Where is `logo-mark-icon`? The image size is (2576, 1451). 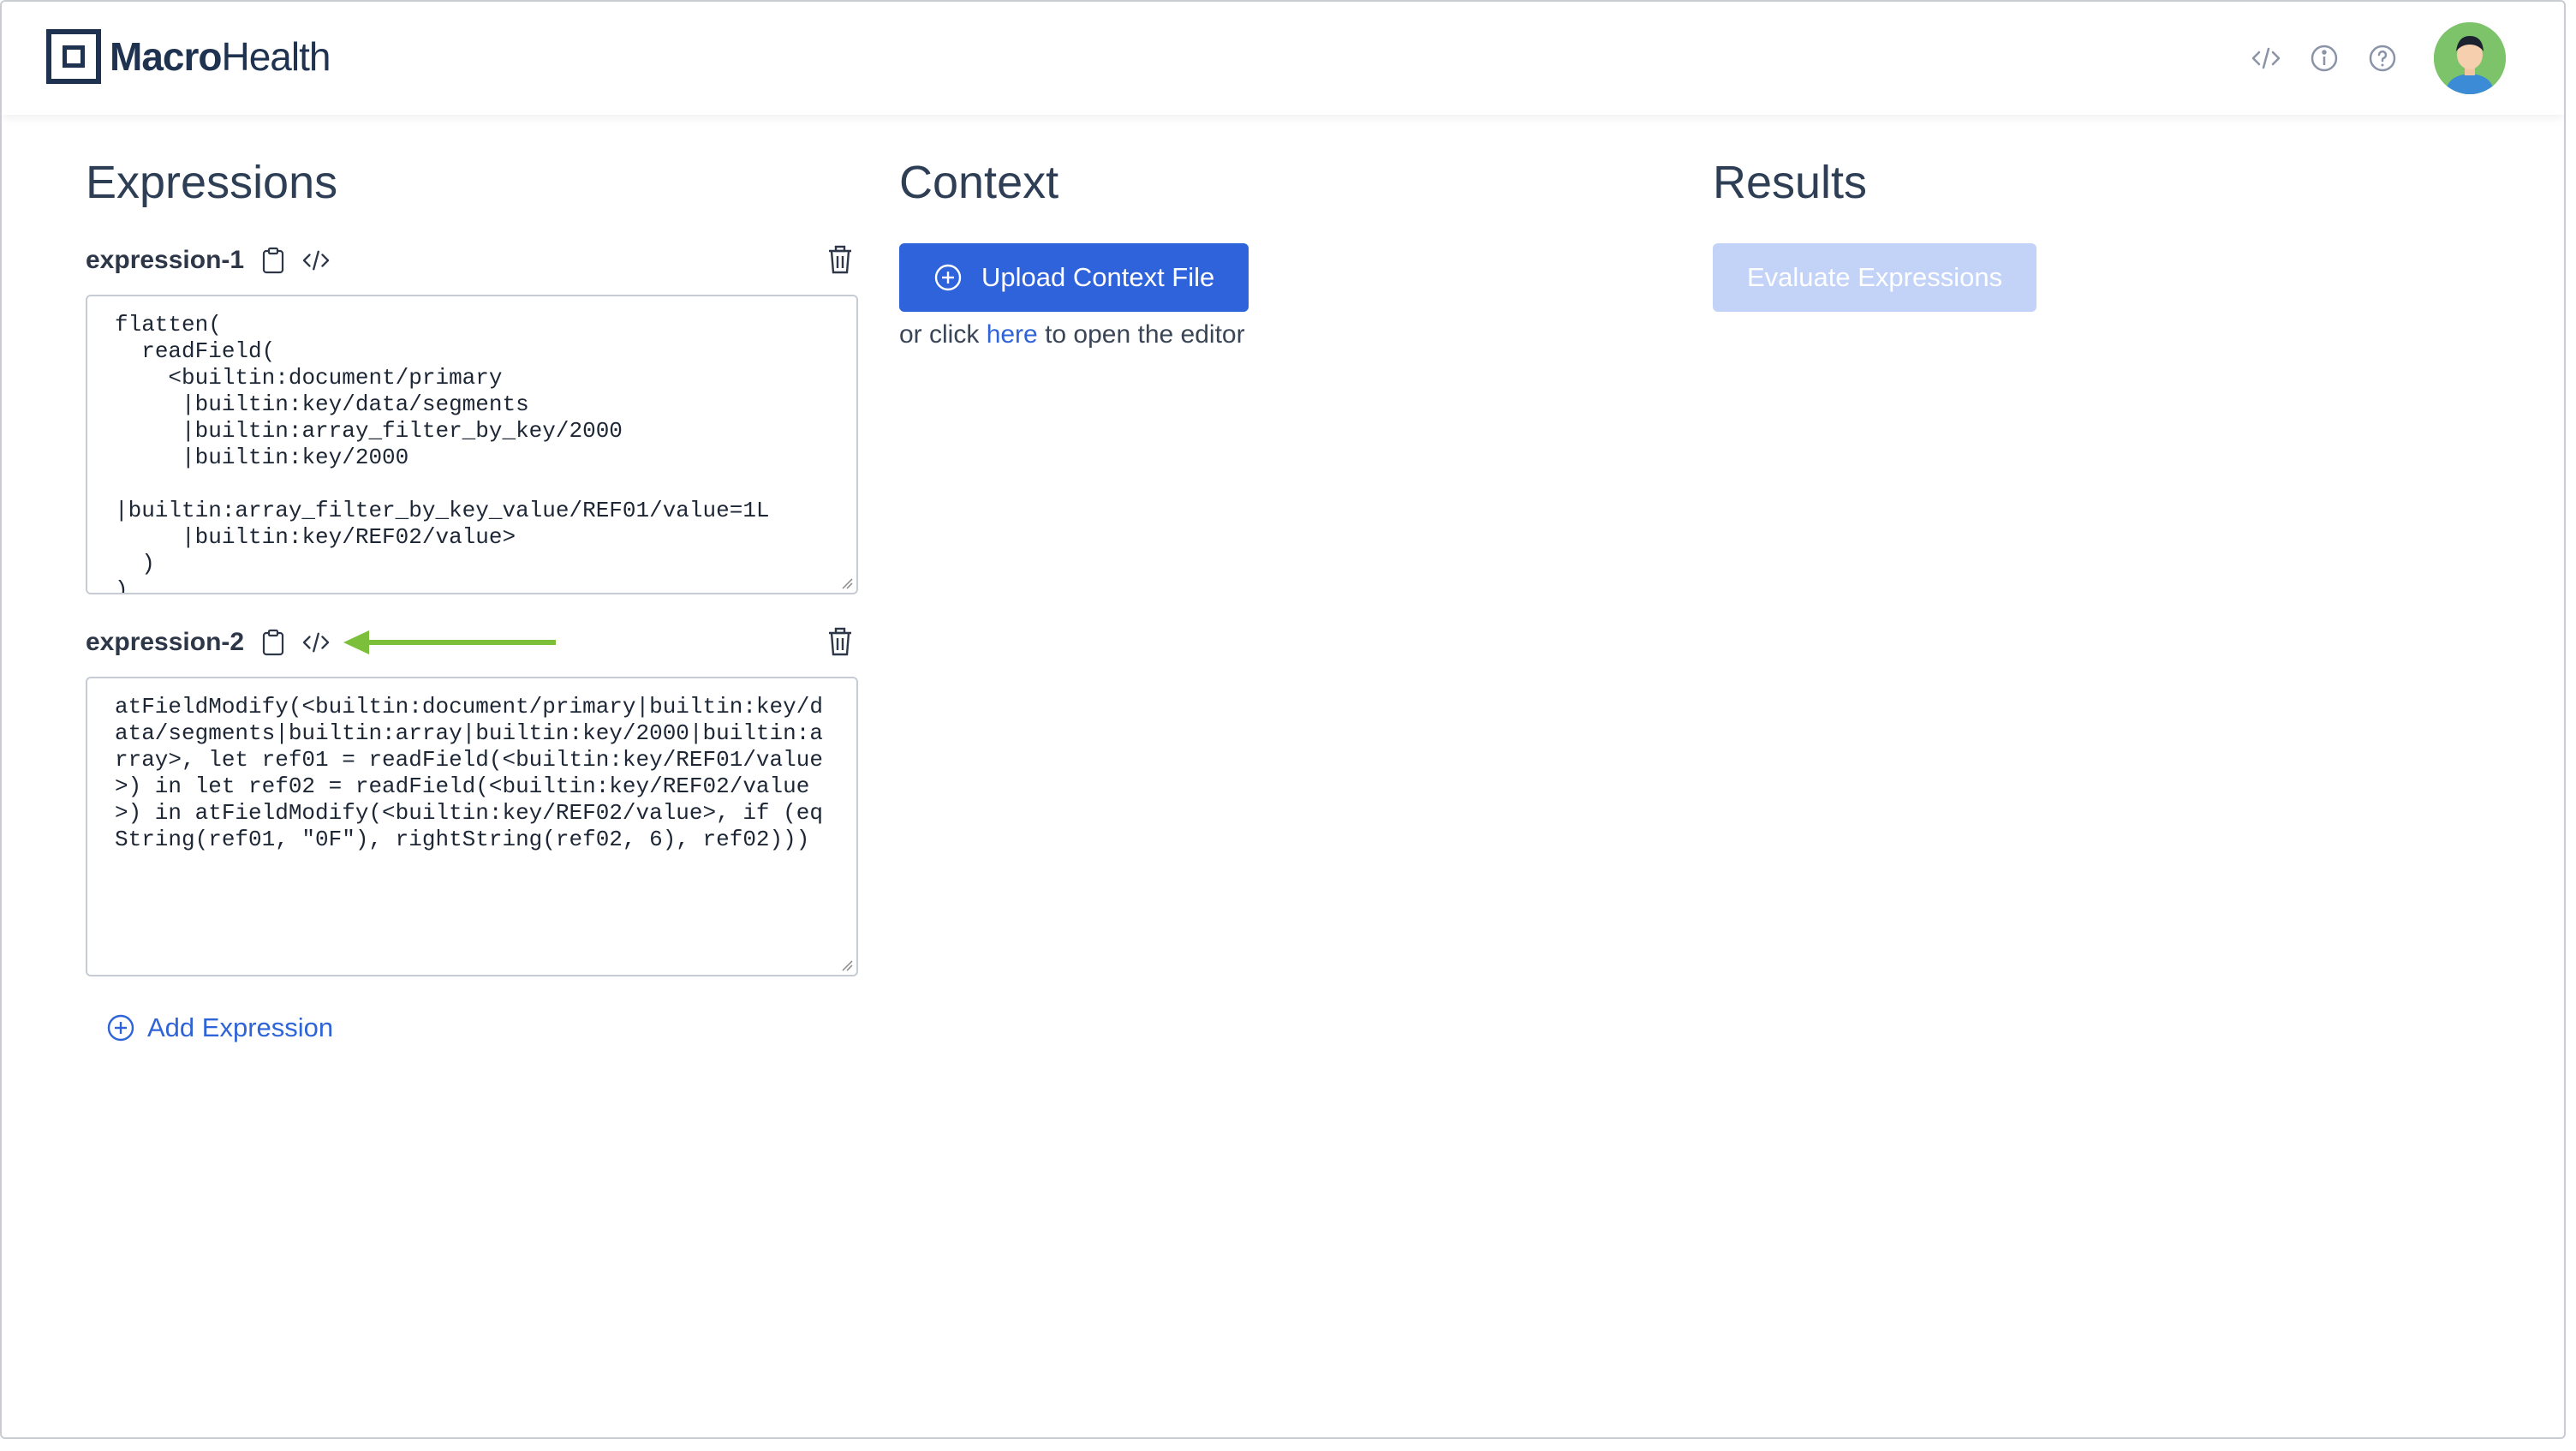 logo-mark-icon is located at coordinates (73, 56).